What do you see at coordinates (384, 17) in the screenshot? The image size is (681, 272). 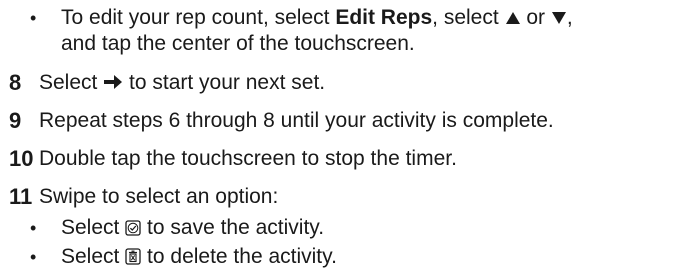 I see `edit-reps-label: Edit Reps` at bounding box center [384, 17].